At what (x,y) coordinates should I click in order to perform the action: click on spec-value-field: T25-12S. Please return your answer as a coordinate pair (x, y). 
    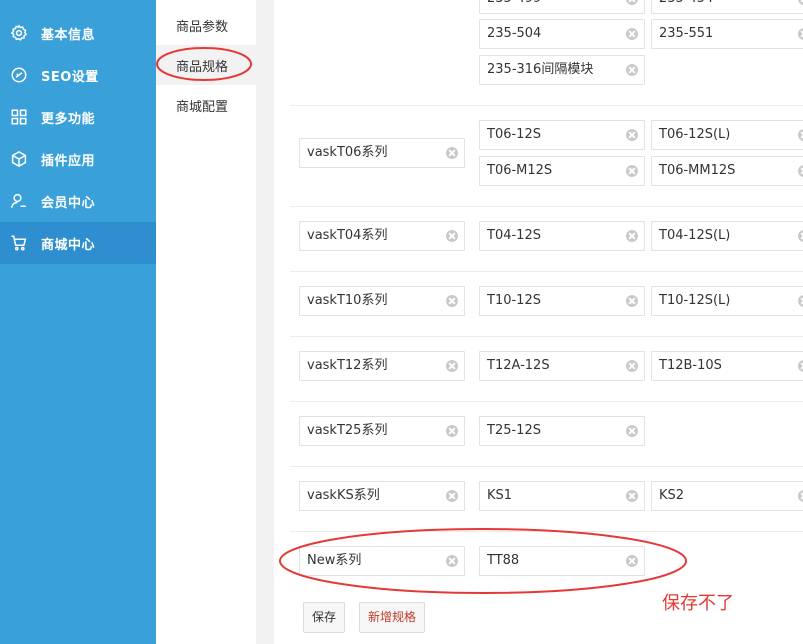
    Looking at the image, I should click on (562, 431).